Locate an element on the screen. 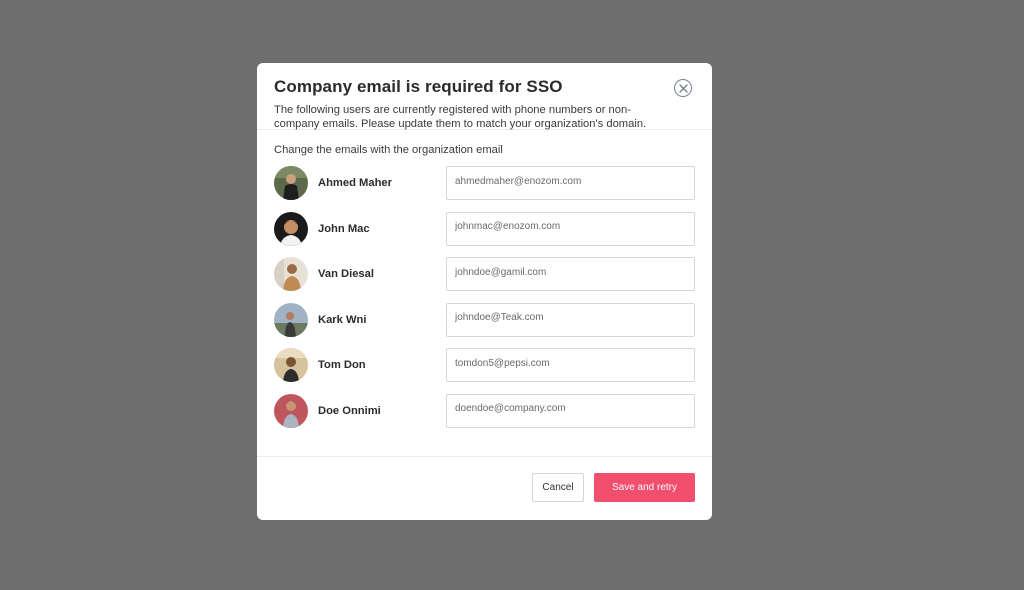 The width and height of the screenshot is (1024, 590). user-row: Tom Don is located at coordinates (484, 365).